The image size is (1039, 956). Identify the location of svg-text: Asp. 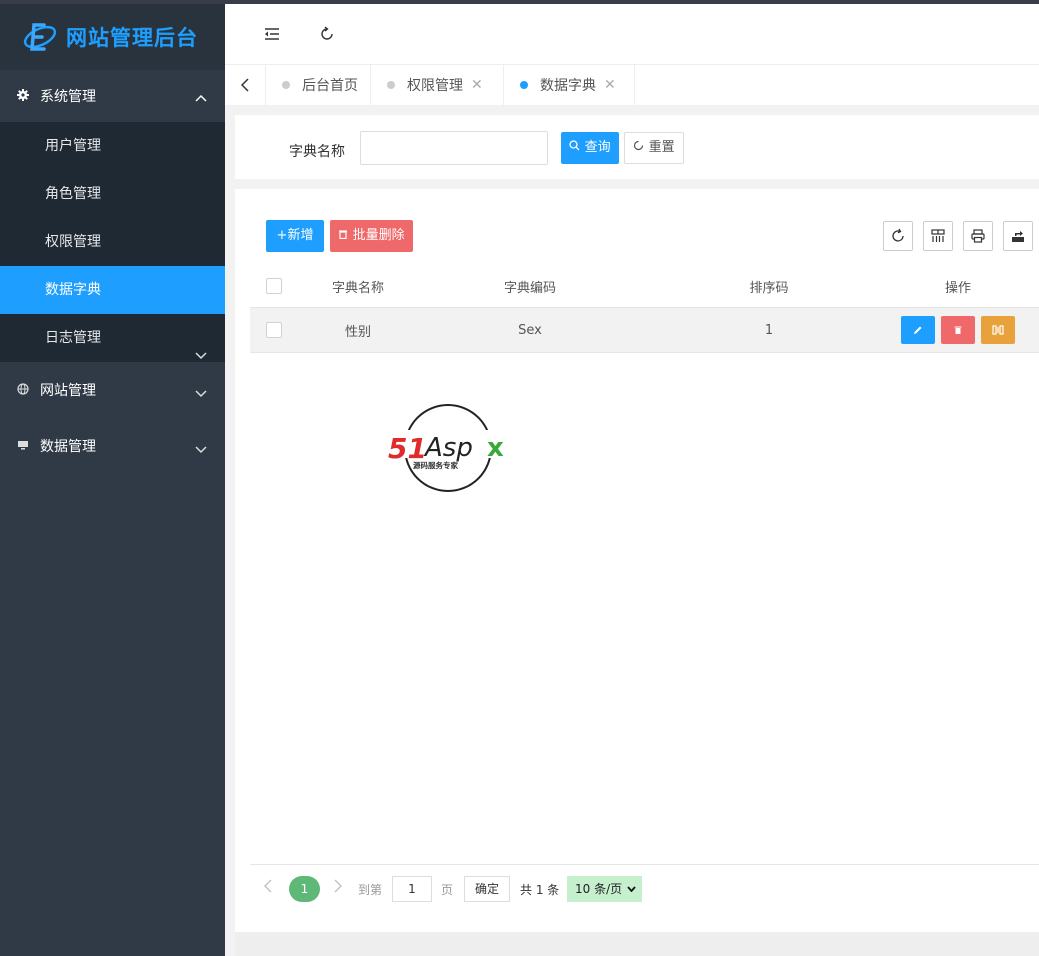
(448, 448).